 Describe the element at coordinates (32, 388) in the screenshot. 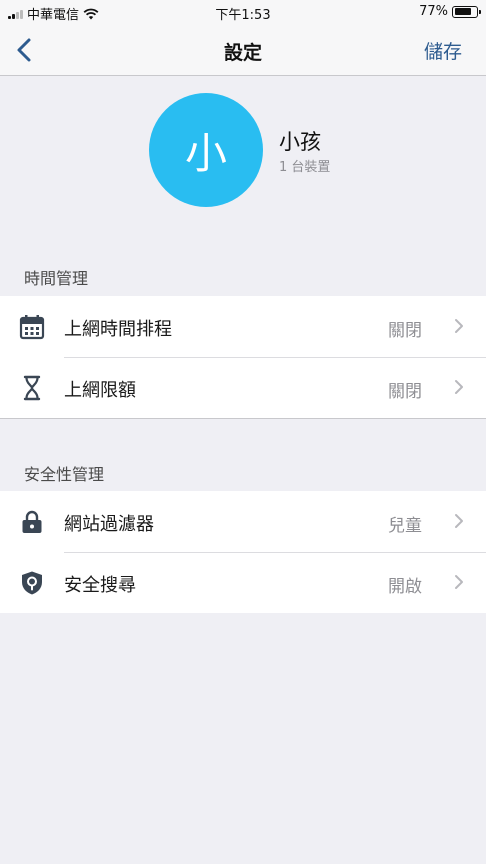

I see `hourglass-icon` at that location.